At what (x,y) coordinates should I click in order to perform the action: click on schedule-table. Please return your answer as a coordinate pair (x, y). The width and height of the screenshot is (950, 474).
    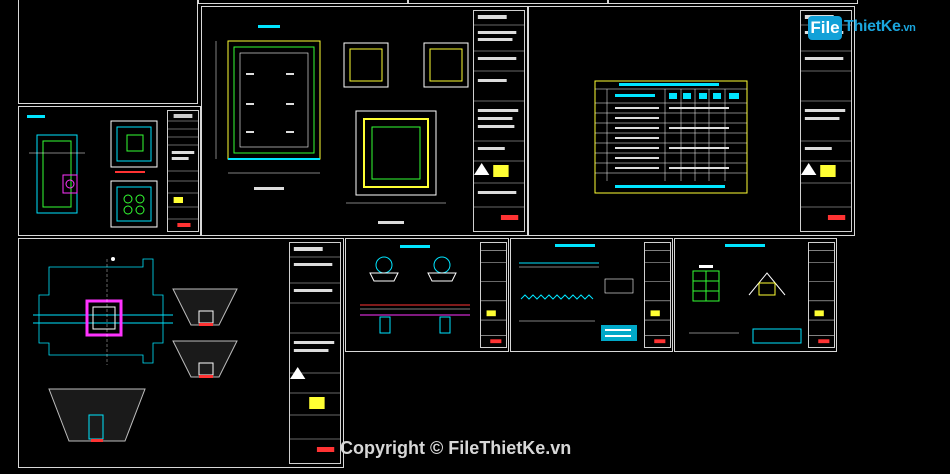
    Looking at the image, I should click on (671, 137).